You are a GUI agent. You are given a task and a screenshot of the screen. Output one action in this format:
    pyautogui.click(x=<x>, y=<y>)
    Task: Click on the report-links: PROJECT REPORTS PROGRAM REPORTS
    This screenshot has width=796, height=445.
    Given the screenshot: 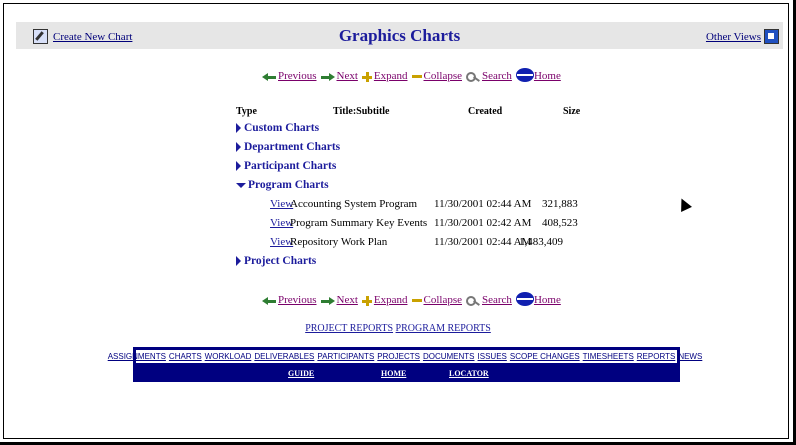 What is the action you would take?
    pyautogui.click(x=398, y=328)
    